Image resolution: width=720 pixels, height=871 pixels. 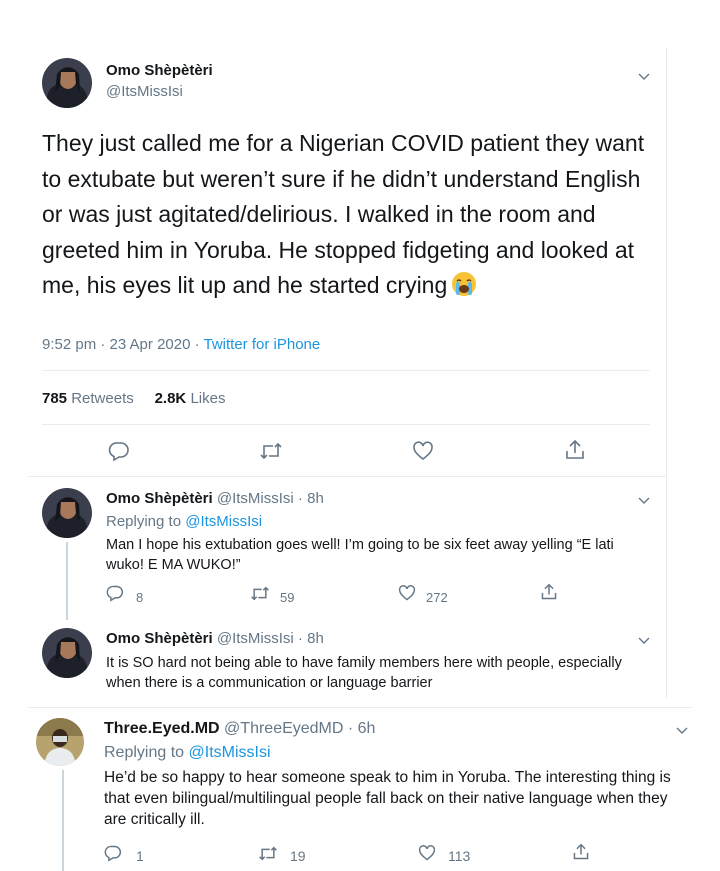 What do you see at coordinates (162, 728) in the screenshot?
I see `author-name: Three.Eyed.MD` at bounding box center [162, 728].